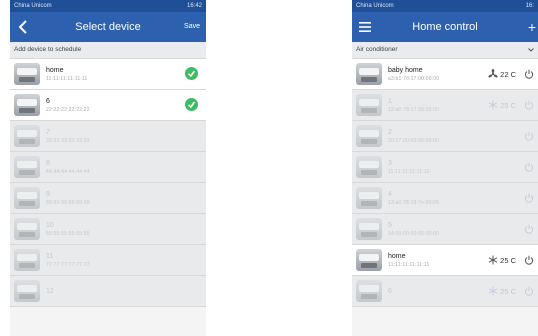 The image size is (538, 336). What do you see at coordinates (445, 74) in the screenshot?
I see `device-row: baby home a3:b1:78:17:00:00:00 22 C` at bounding box center [445, 74].